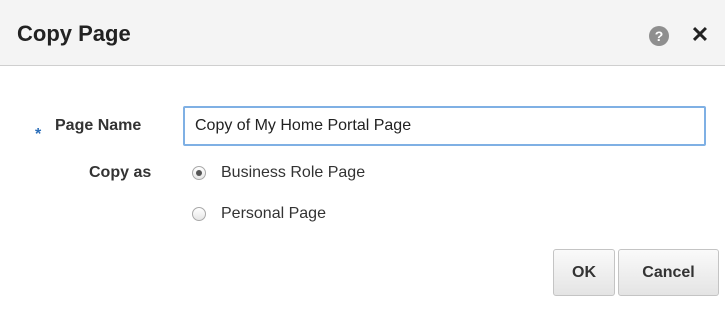  What do you see at coordinates (273, 214) in the screenshot?
I see `radio-label-personal-page: Personal Page` at bounding box center [273, 214].